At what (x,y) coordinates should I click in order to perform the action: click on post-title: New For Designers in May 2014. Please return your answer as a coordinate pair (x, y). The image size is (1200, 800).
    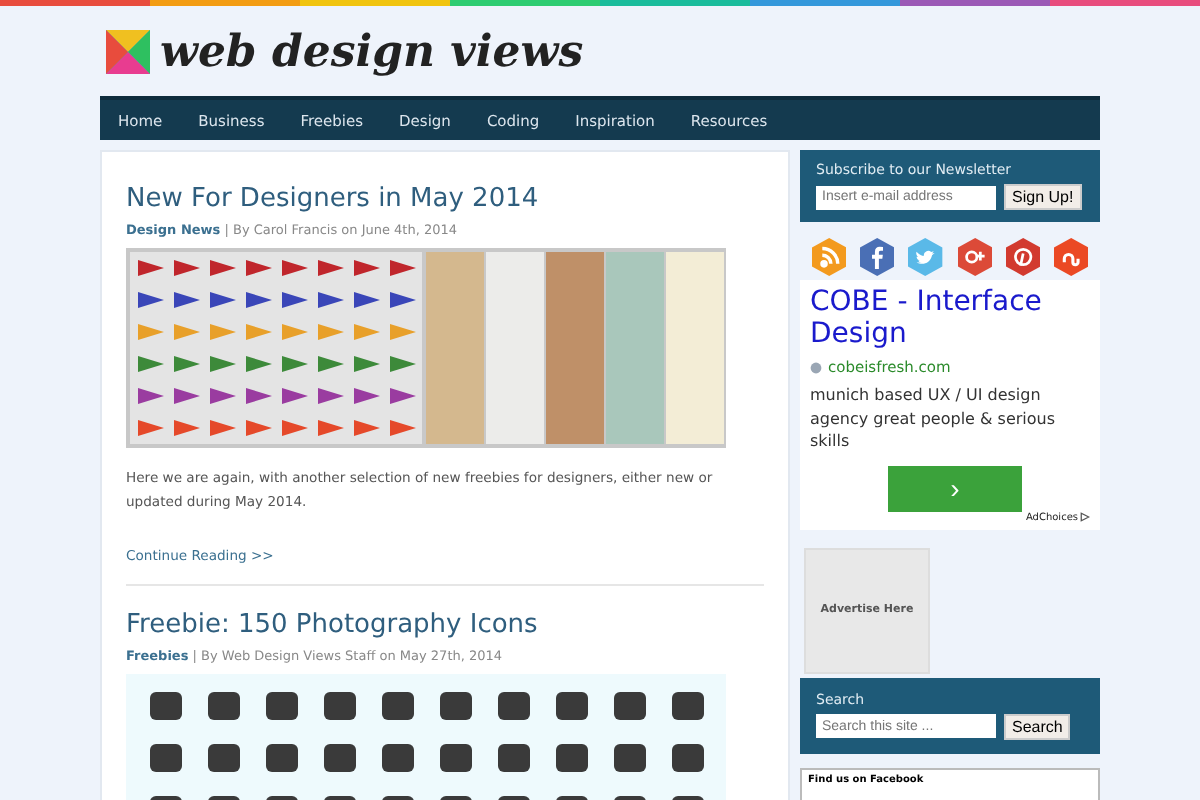
    Looking at the image, I should click on (445, 199).